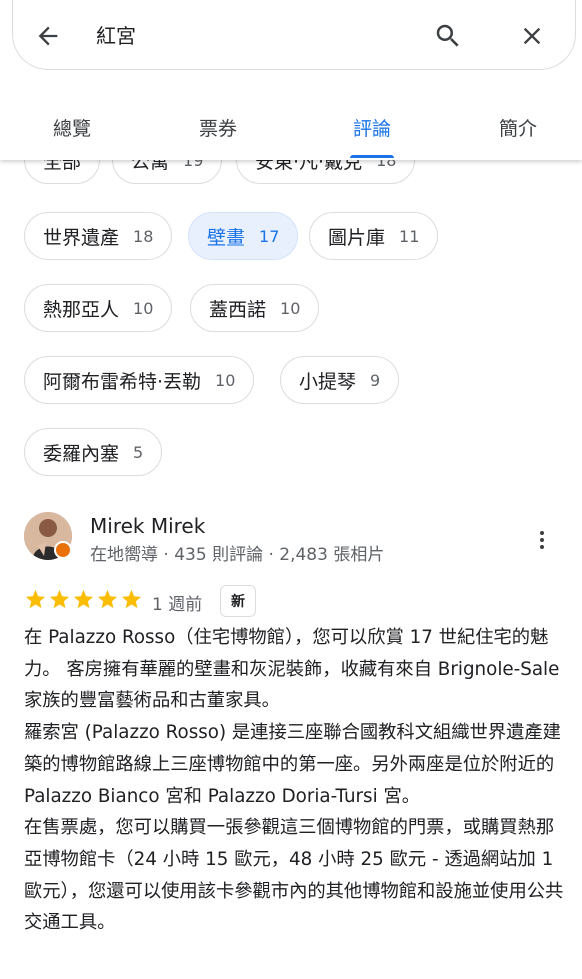 Image resolution: width=582 pixels, height=979 pixels. I want to click on topic-chip-veronese: 委羅內塞 5, so click(93, 452).